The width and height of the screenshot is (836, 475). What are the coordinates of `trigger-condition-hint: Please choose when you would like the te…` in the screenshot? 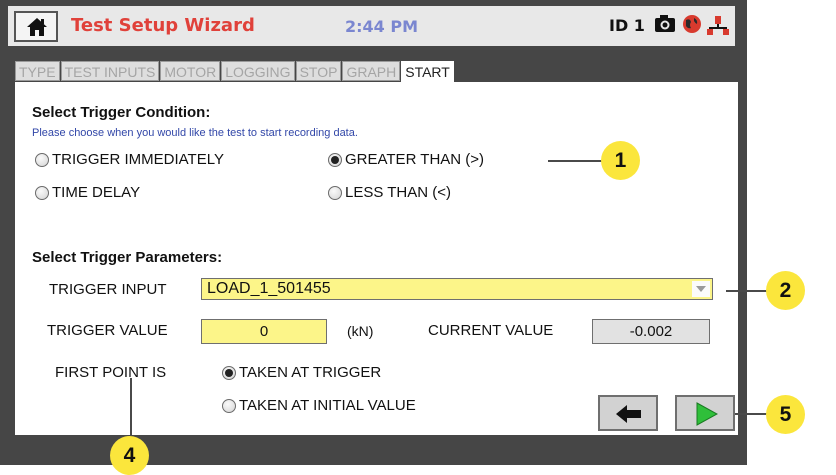 It's located at (195, 133).